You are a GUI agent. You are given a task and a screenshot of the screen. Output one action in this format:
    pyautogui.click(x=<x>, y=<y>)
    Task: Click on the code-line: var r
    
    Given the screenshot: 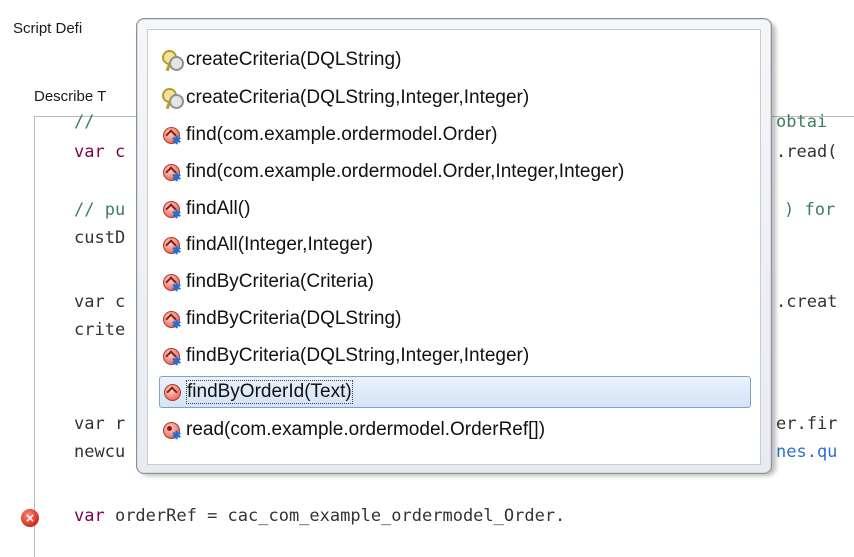 What is the action you would take?
    pyautogui.click(x=99, y=424)
    